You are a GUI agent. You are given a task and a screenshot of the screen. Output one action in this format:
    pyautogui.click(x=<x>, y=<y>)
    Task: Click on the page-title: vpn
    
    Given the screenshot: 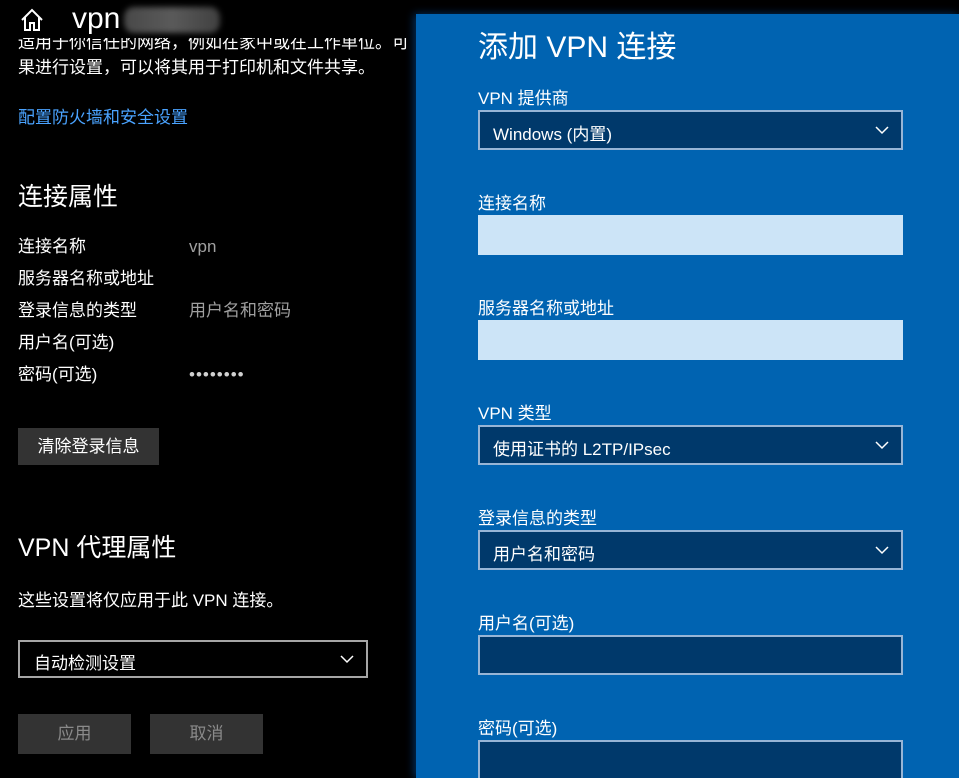 What is the action you would take?
    pyautogui.click(x=146, y=19)
    